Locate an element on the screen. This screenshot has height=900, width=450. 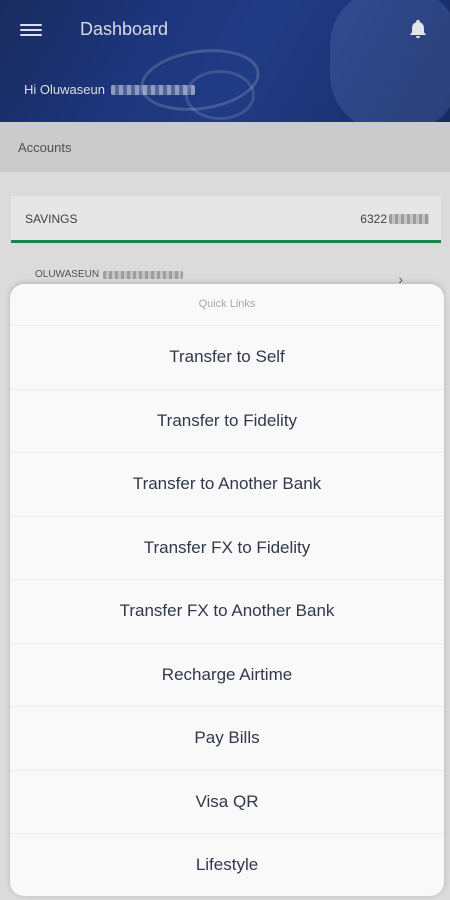
quick-link-visa-qr: Visa QR is located at coordinates (227, 801).